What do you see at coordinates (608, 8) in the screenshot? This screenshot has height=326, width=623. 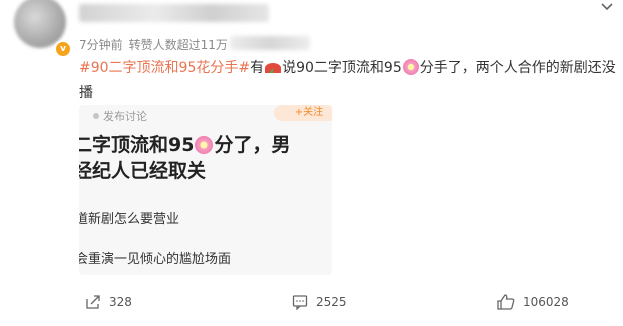 I see `chevron-down-icon` at bounding box center [608, 8].